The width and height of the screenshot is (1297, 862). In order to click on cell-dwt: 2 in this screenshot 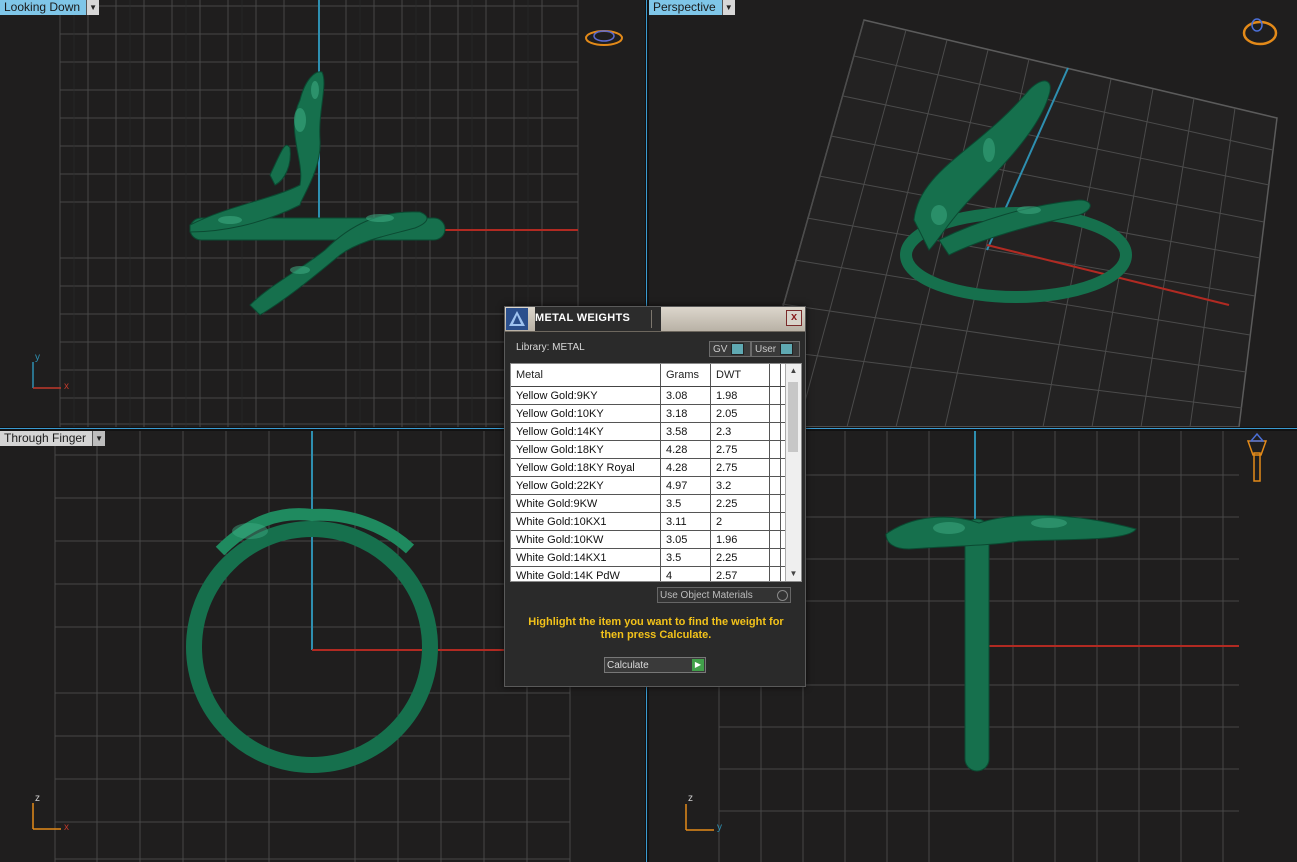, I will do `click(740, 521)`.